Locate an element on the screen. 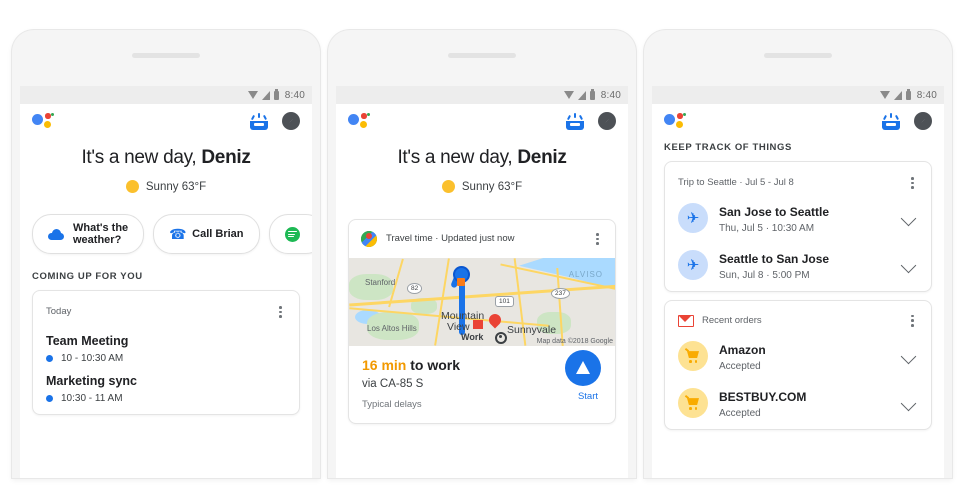  orders-header-left: Recent orders is located at coordinates (720, 320).